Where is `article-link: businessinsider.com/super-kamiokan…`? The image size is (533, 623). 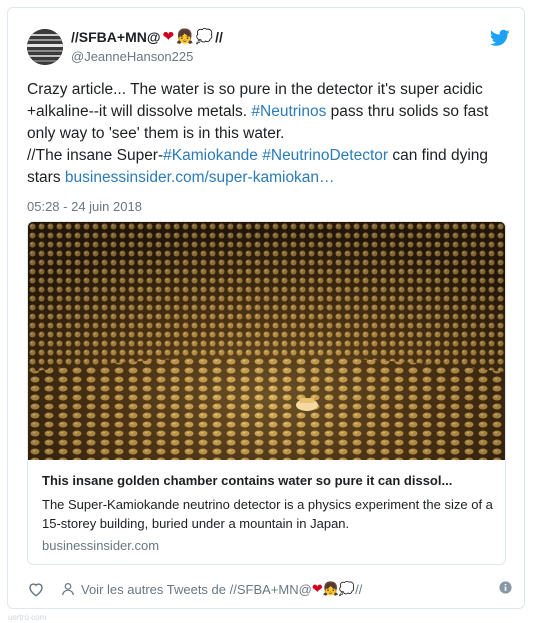 article-link: businessinsider.com/super-kamiokan… is located at coordinates (200, 177).